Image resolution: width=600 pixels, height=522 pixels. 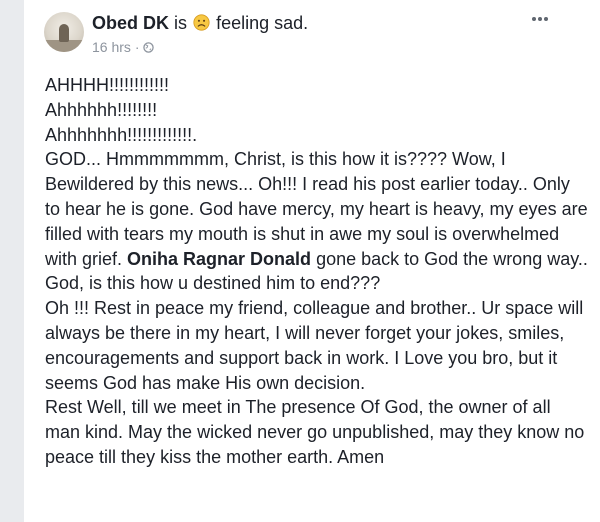 What do you see at coordinates (121, 134) in the screenshot?
I see `post-line-3: Ahhhhhhh!!!!!!!!!!!!!.` at bounding box center [121, 134].